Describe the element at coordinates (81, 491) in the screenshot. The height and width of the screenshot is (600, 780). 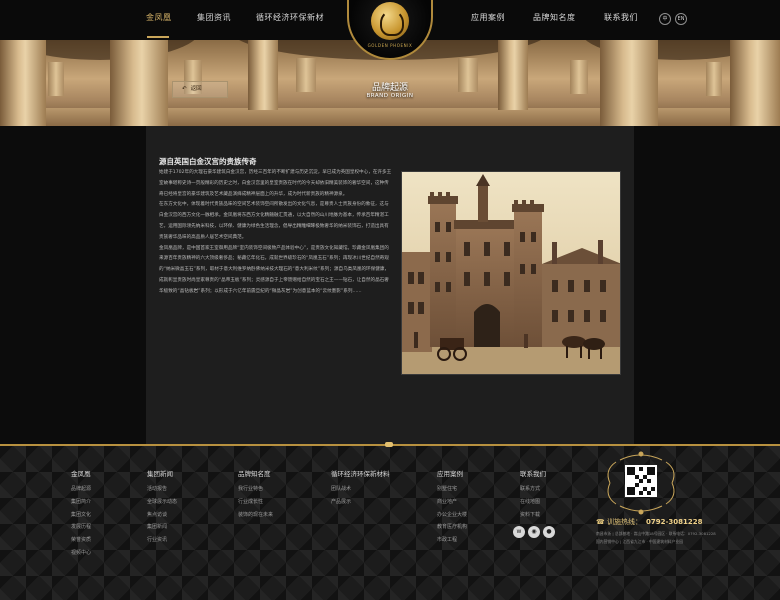
I see `footer-link: 品牌起源` at that location.